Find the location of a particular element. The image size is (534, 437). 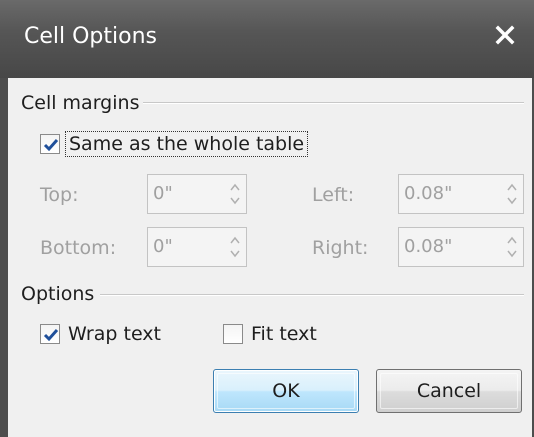

close-icon is located at coordinates (505, 35).